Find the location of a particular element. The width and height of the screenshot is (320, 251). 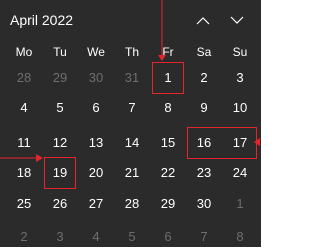

week-row: 4 5 6 7 8 9 10 is located at coordinates (130, 107).